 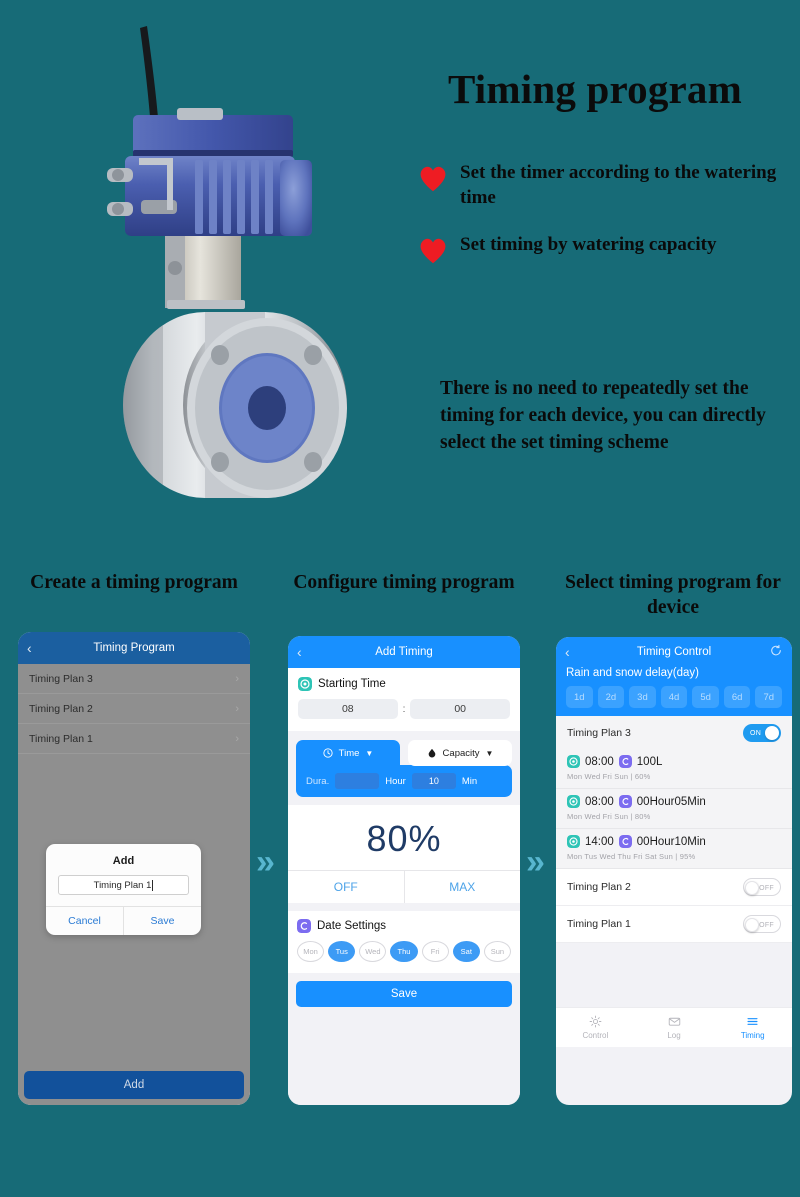 What do you see at coordinates (460, 753) in the screenshot?
I see `tab-capacity: Capacity ▼` at bounding box center [460, 753].